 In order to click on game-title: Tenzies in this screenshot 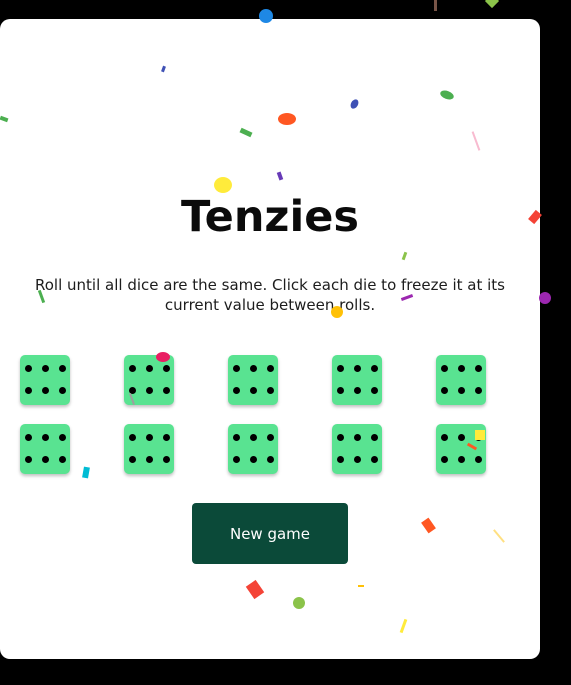, I will do `click(270, 217)`.